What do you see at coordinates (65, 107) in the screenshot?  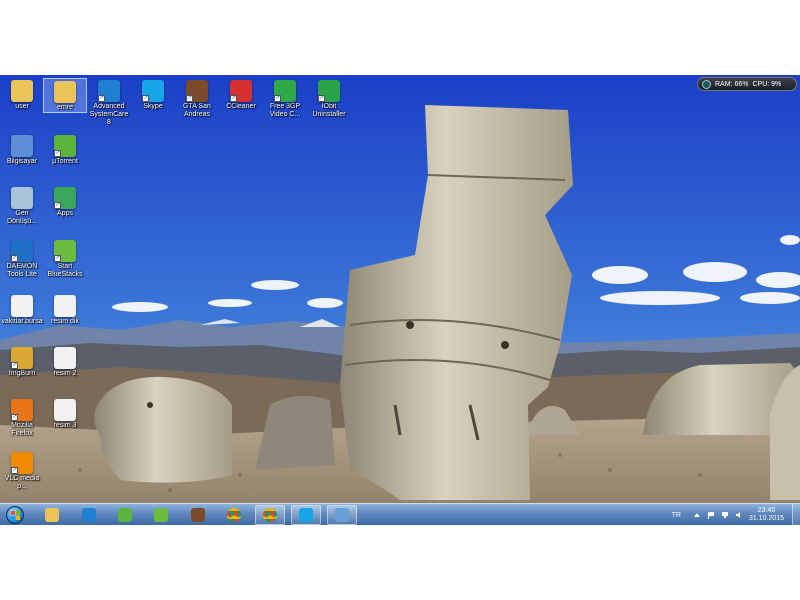 I see `desktop-icon-label: emre` at bounding box center [65, 107].